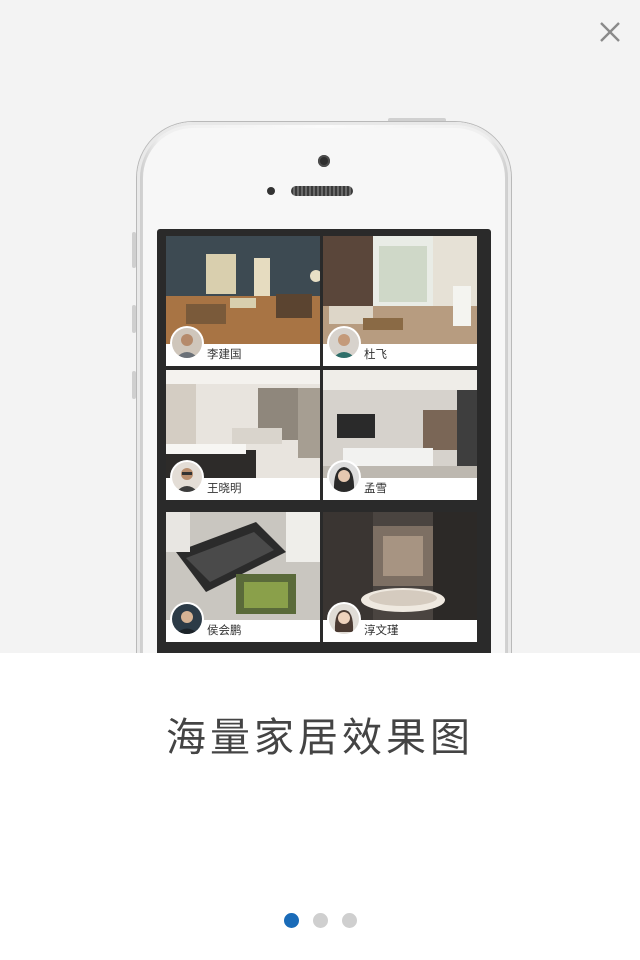  I want to click on designer-name: 王晓明, so click(224, 488).